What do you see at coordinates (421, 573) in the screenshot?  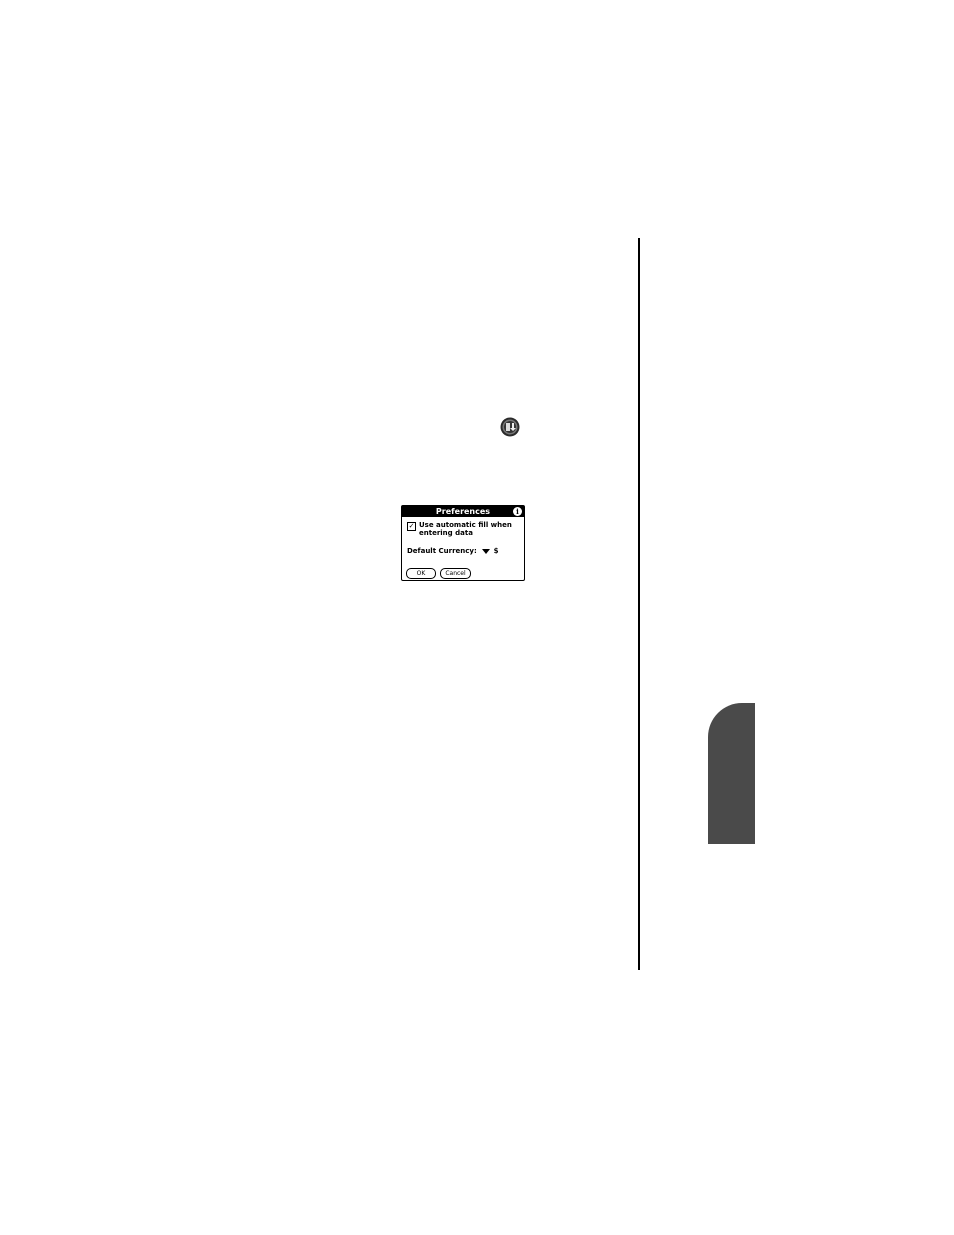 I see `ok-button: OK` at bounding box center [421, 573].